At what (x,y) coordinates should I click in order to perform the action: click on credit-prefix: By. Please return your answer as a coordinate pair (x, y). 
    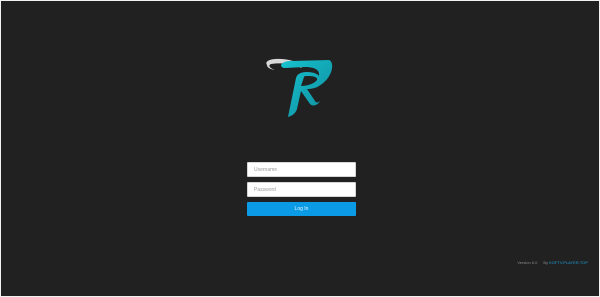
    Looking at the image, I should click on (546, 262).